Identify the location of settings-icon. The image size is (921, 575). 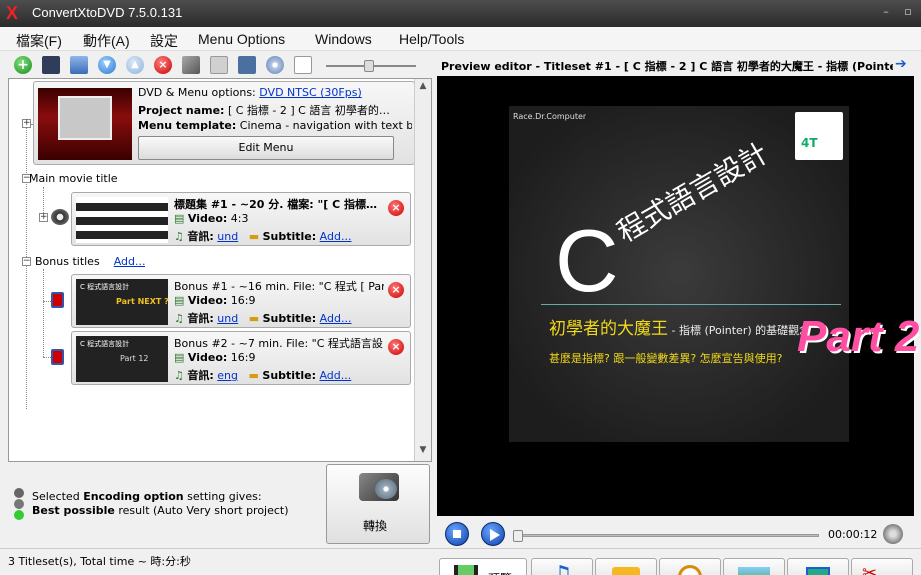
(191, 65).